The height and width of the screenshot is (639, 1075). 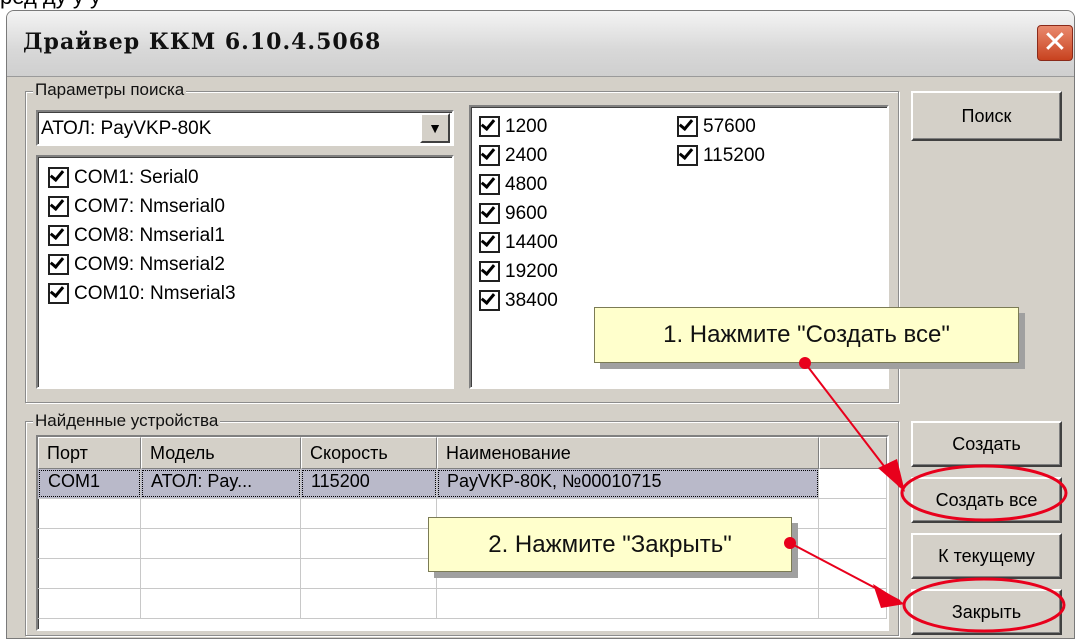 What do you see at coordinates (853, 453) in the screenshot?
I see `col-header-extra` at bounding box center [853, 453].